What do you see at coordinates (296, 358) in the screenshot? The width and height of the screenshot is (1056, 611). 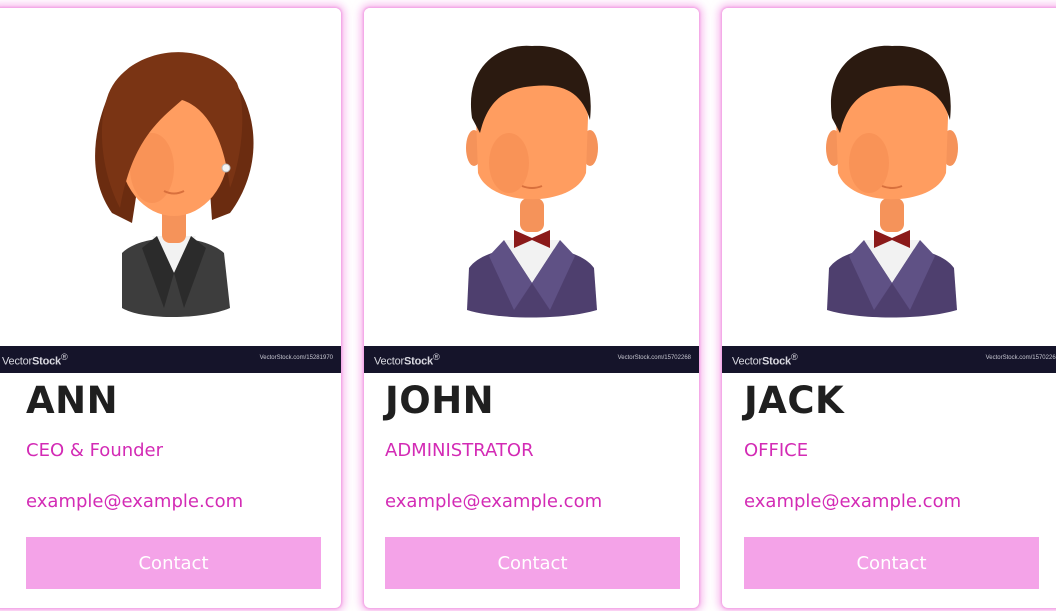 I see `watermark-id: VectorStock.com/15281970` at bounding box center [296, 358].